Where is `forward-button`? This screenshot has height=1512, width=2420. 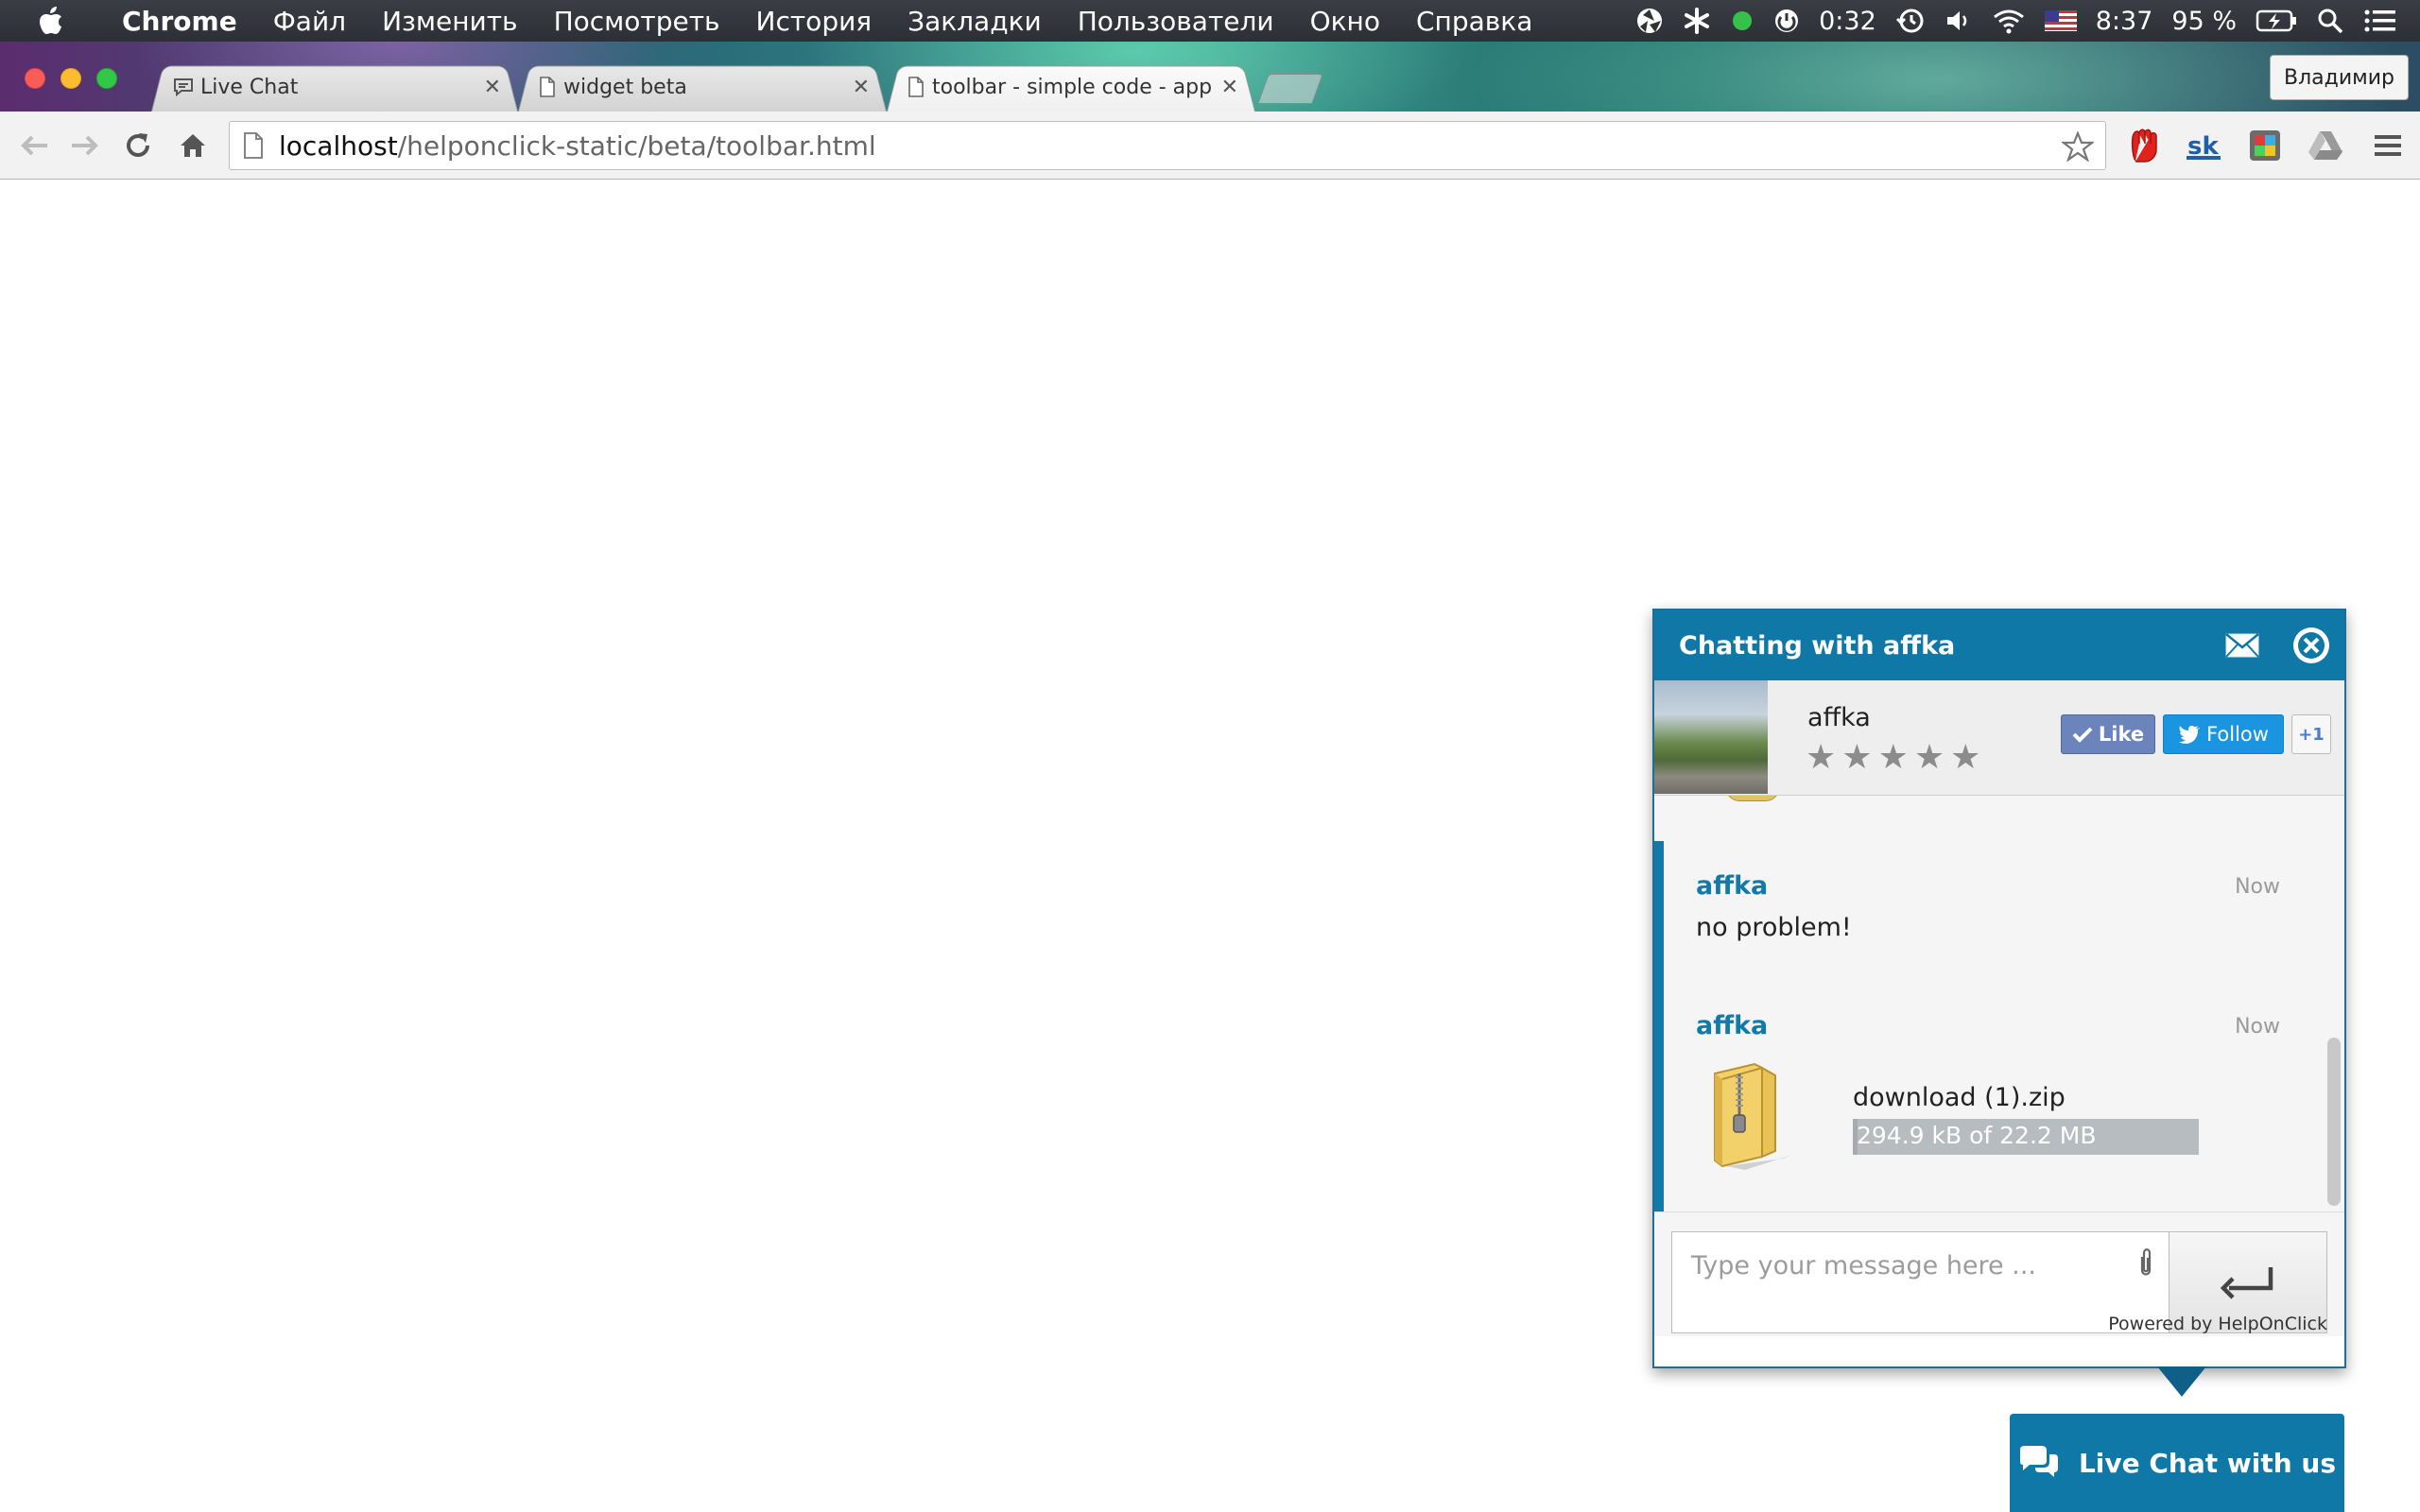 forward-button is located at coordinates (85, 146).